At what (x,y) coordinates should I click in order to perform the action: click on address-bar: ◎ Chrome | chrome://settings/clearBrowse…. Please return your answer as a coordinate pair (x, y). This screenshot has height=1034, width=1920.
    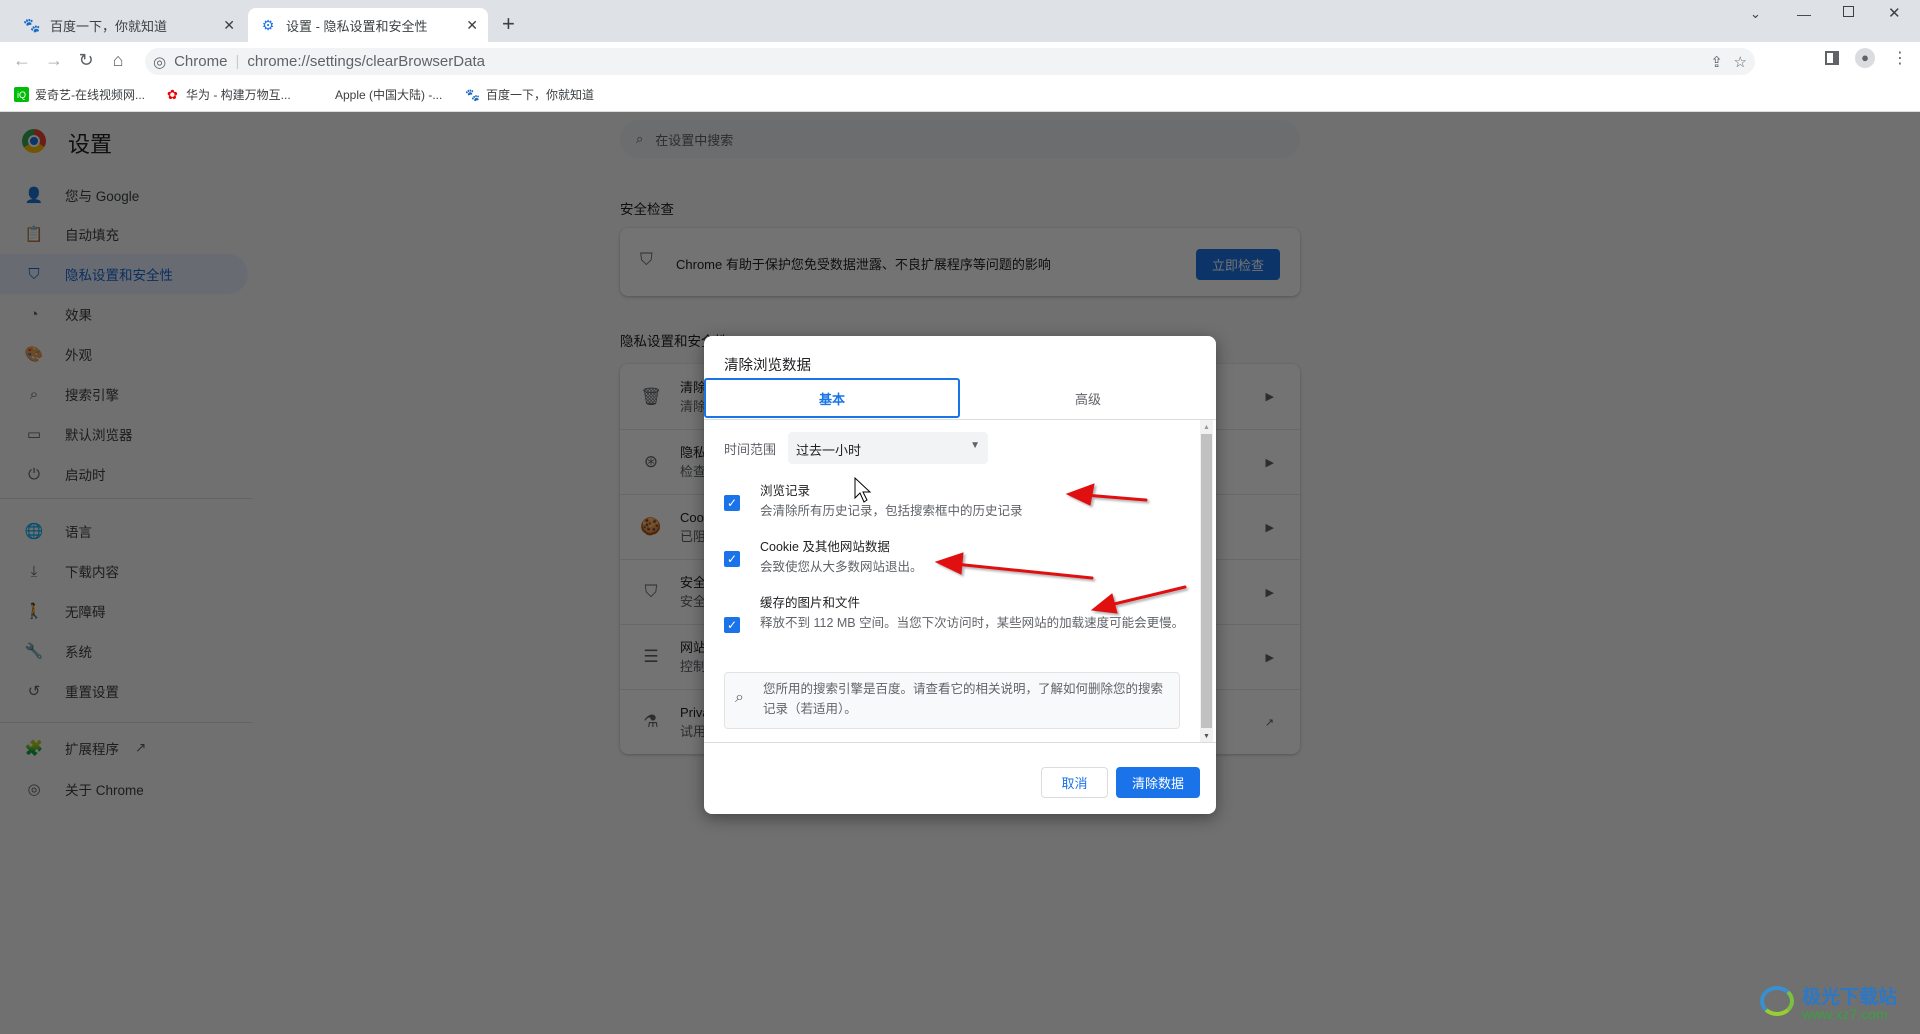
    Looking at the image, I should click on (950, 61).